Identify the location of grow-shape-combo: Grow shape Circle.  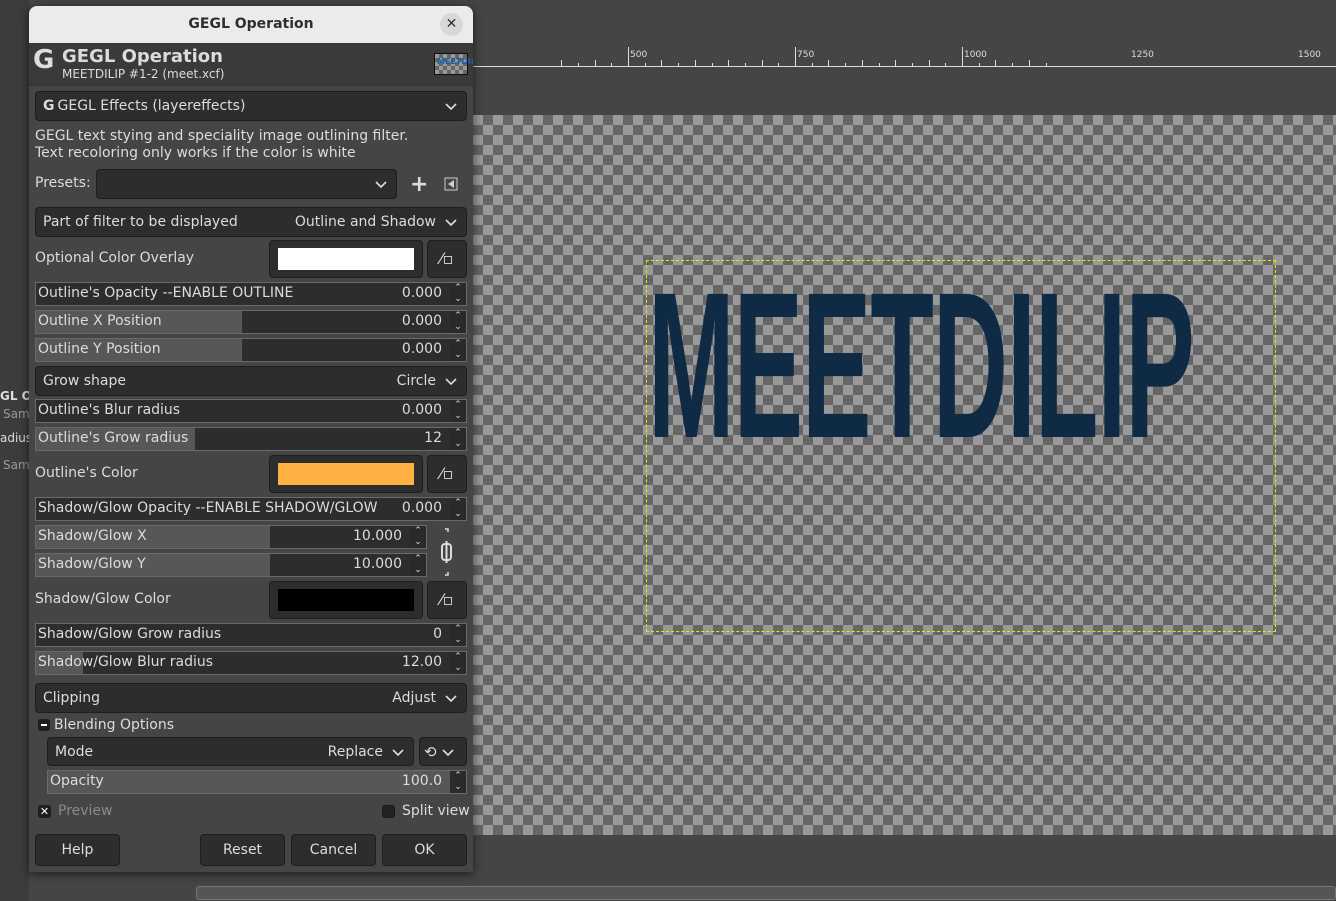
(251, 381).